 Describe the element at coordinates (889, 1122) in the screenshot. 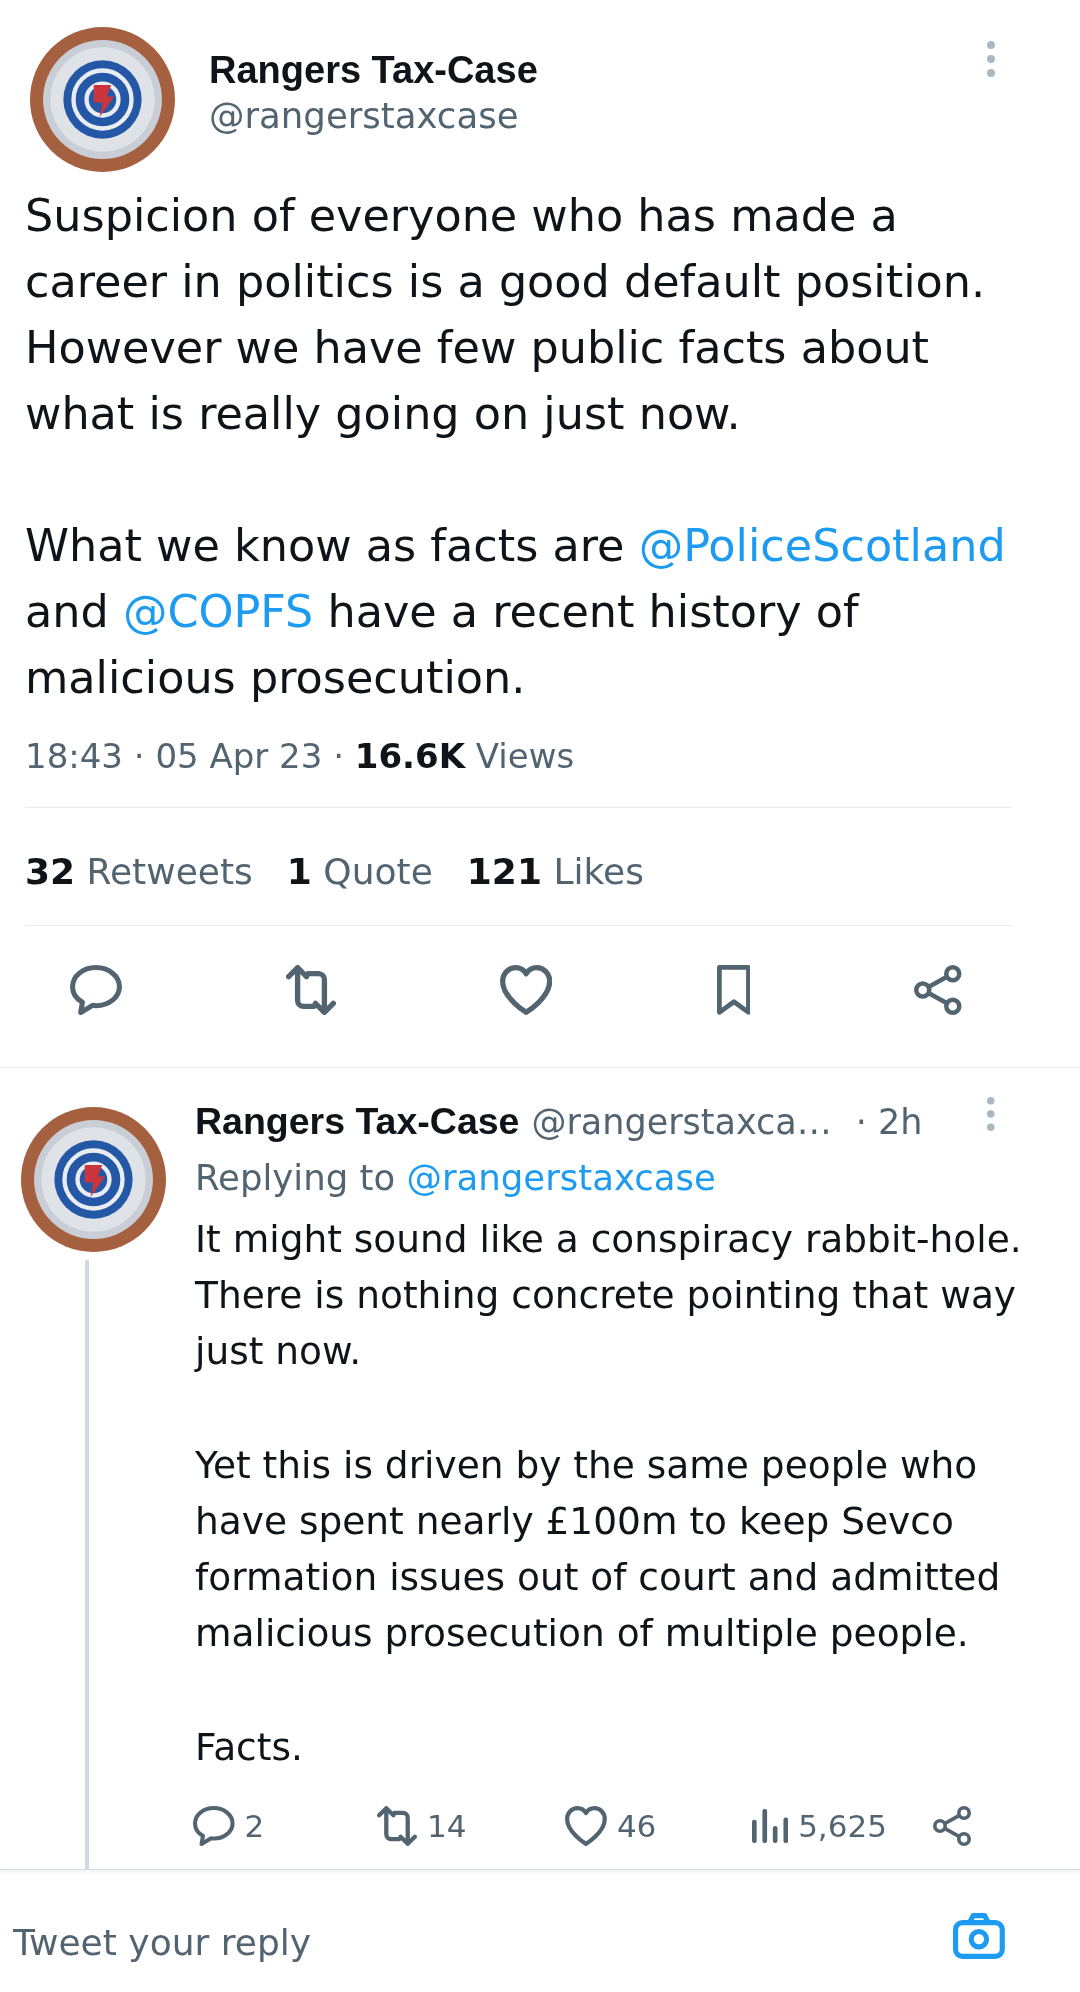

I see `reply-time: · 2h` at that location.